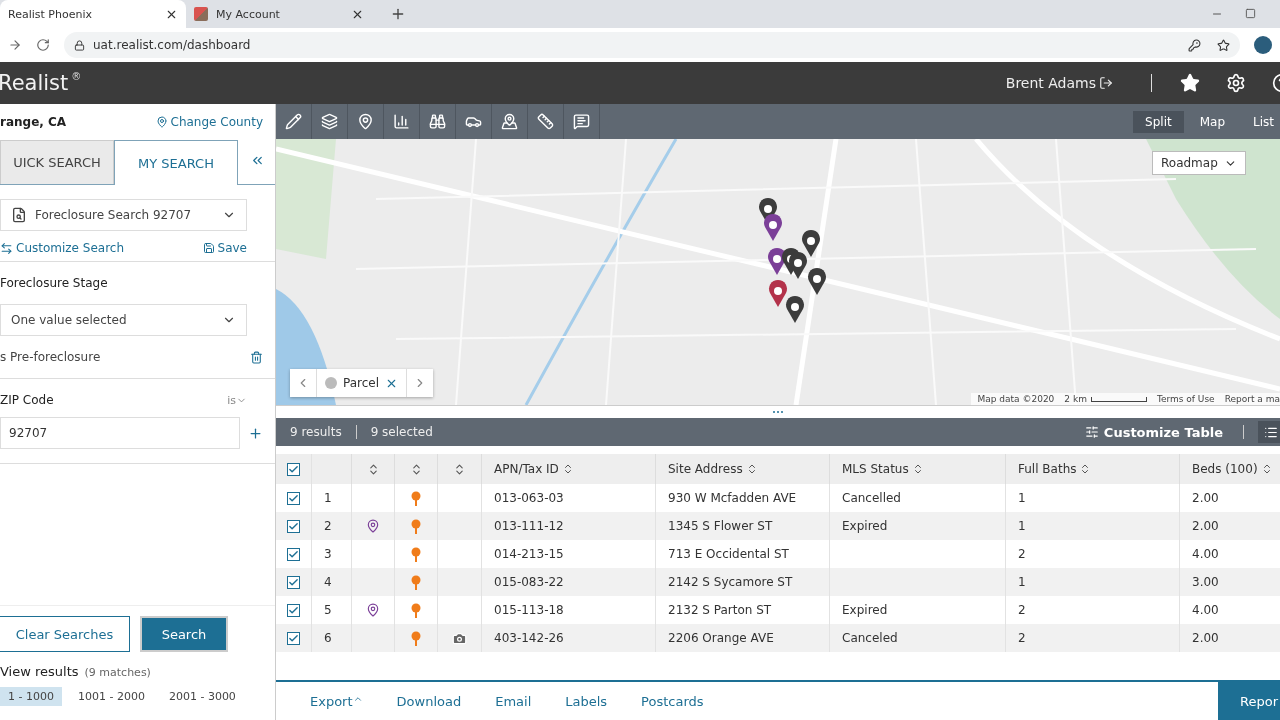  Describe the element at coordinates (459, 638) in the screenshot. I see `camera-icon` at that location.